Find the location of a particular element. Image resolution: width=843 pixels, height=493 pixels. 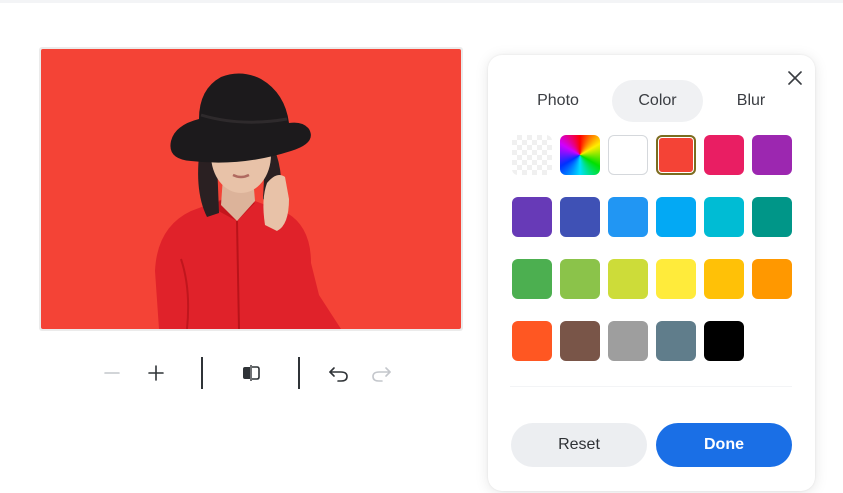

zoom-in-button is located at coordinates (156, 373).